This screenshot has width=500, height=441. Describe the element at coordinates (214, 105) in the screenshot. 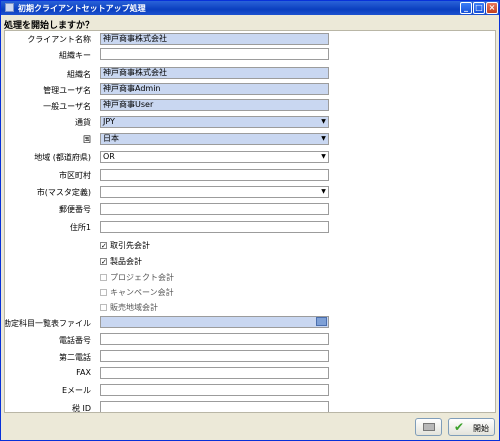

I see `general-user-field: 神戸商事User` at that location.